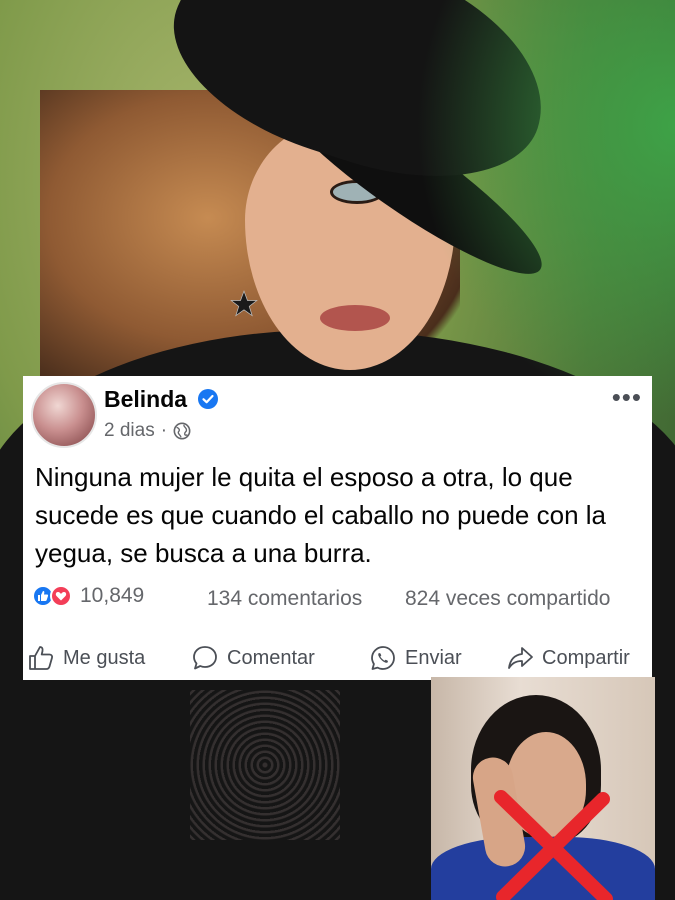  What do you see at coordinates (553, 845) in the screenshot?
I see `red-x-icon` at bounding box center [553, 845].